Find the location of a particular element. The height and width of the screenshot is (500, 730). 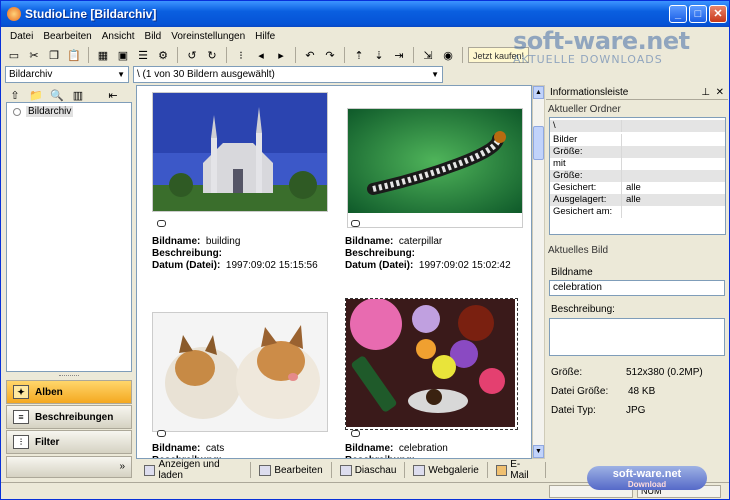

tree-item-label: Bildarchiv is located at coordinates (50, 111).